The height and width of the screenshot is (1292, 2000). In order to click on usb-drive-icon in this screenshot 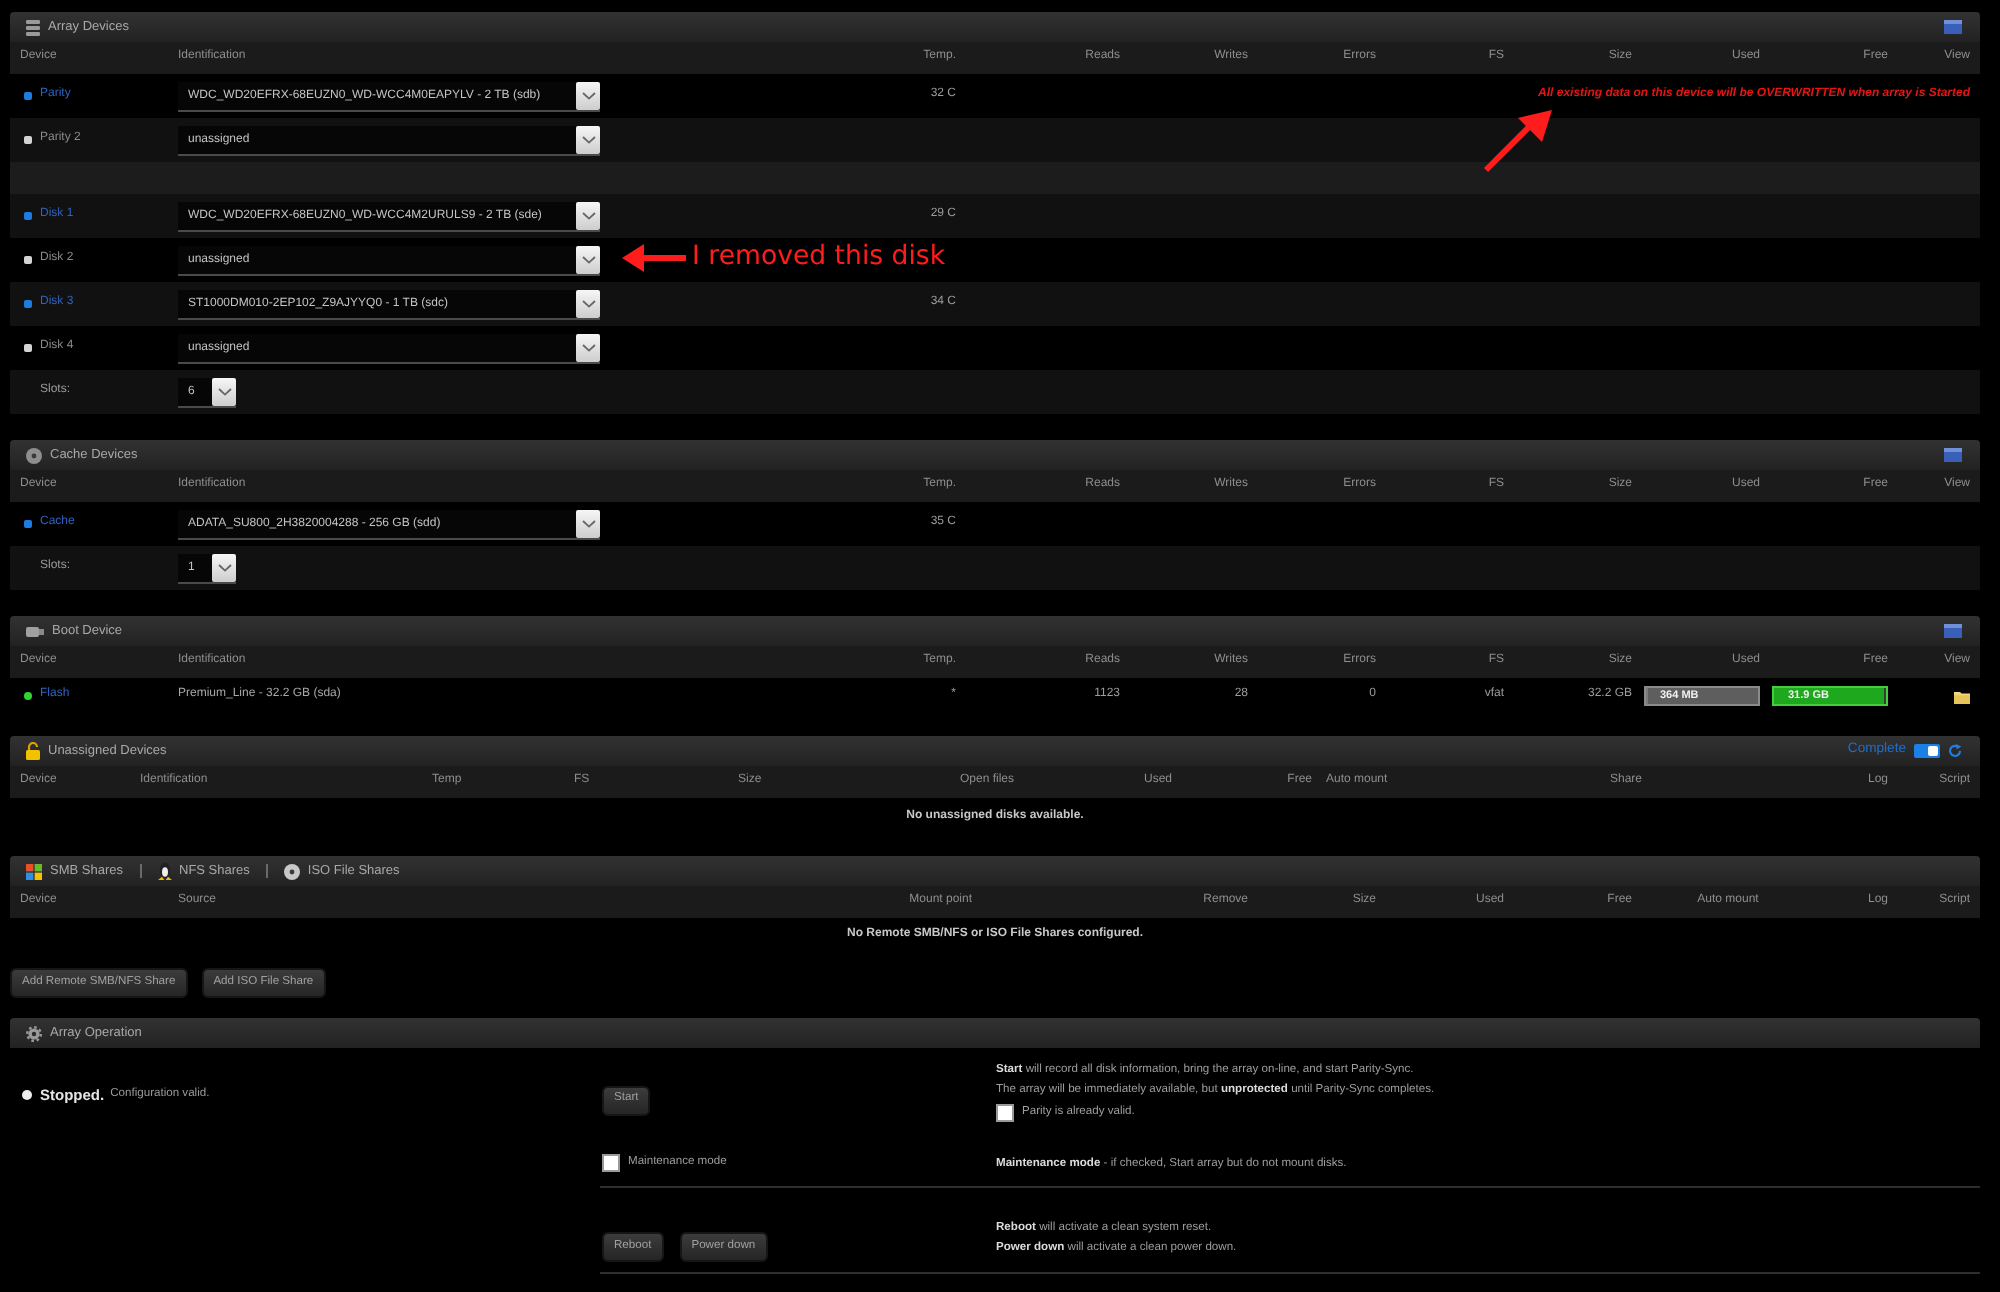, I will do `click(35, 631)`.